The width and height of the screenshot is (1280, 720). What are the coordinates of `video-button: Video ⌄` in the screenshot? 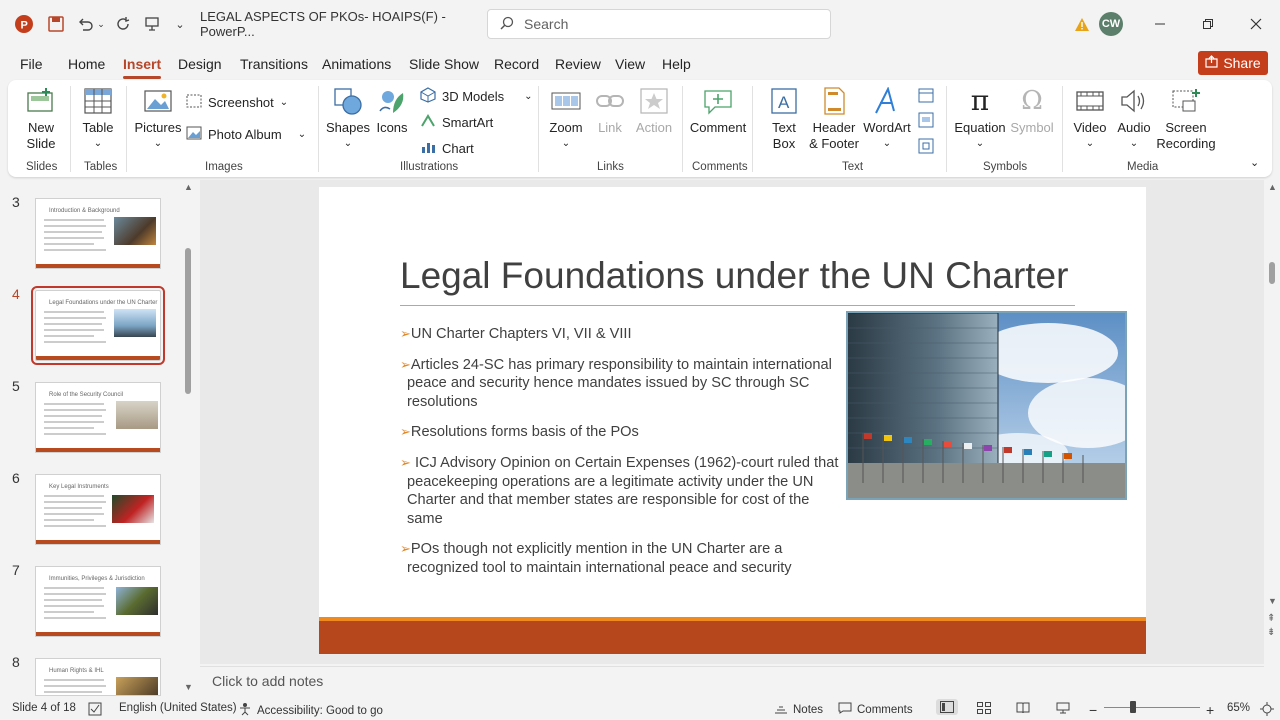 It's located at (1090, 119).